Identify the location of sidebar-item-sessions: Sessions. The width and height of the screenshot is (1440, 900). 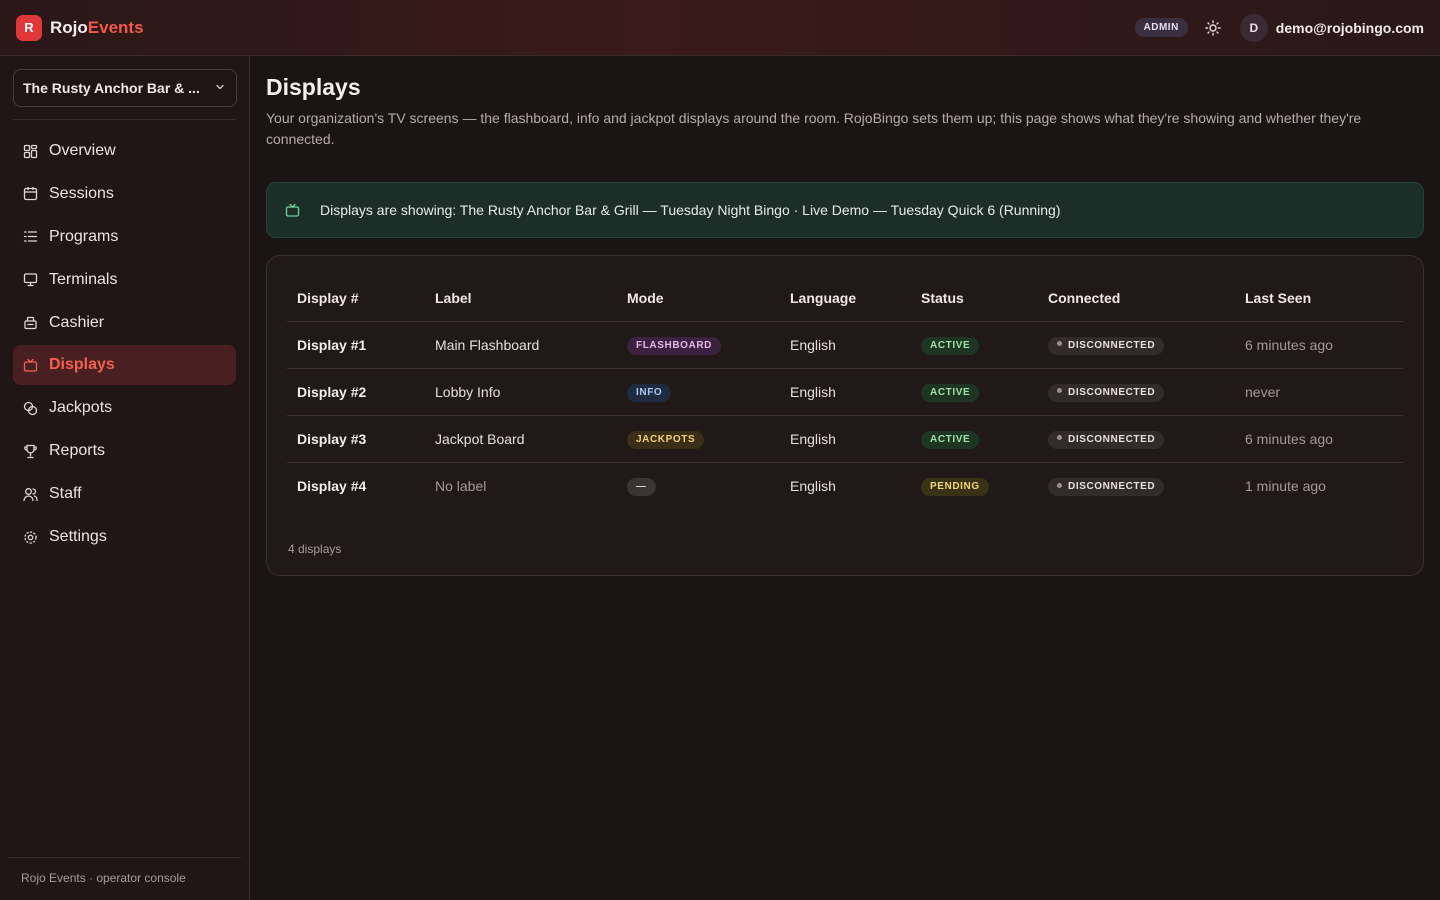
(124, 194).